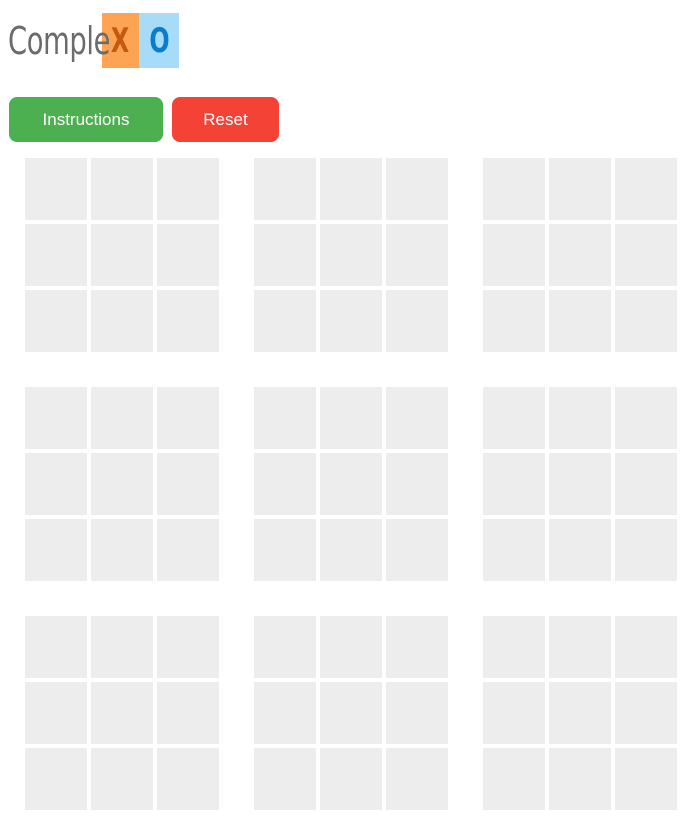  Describe the element at coordinates (225, 119) in the screenshot. I see `reset-button: Reset` at that location.